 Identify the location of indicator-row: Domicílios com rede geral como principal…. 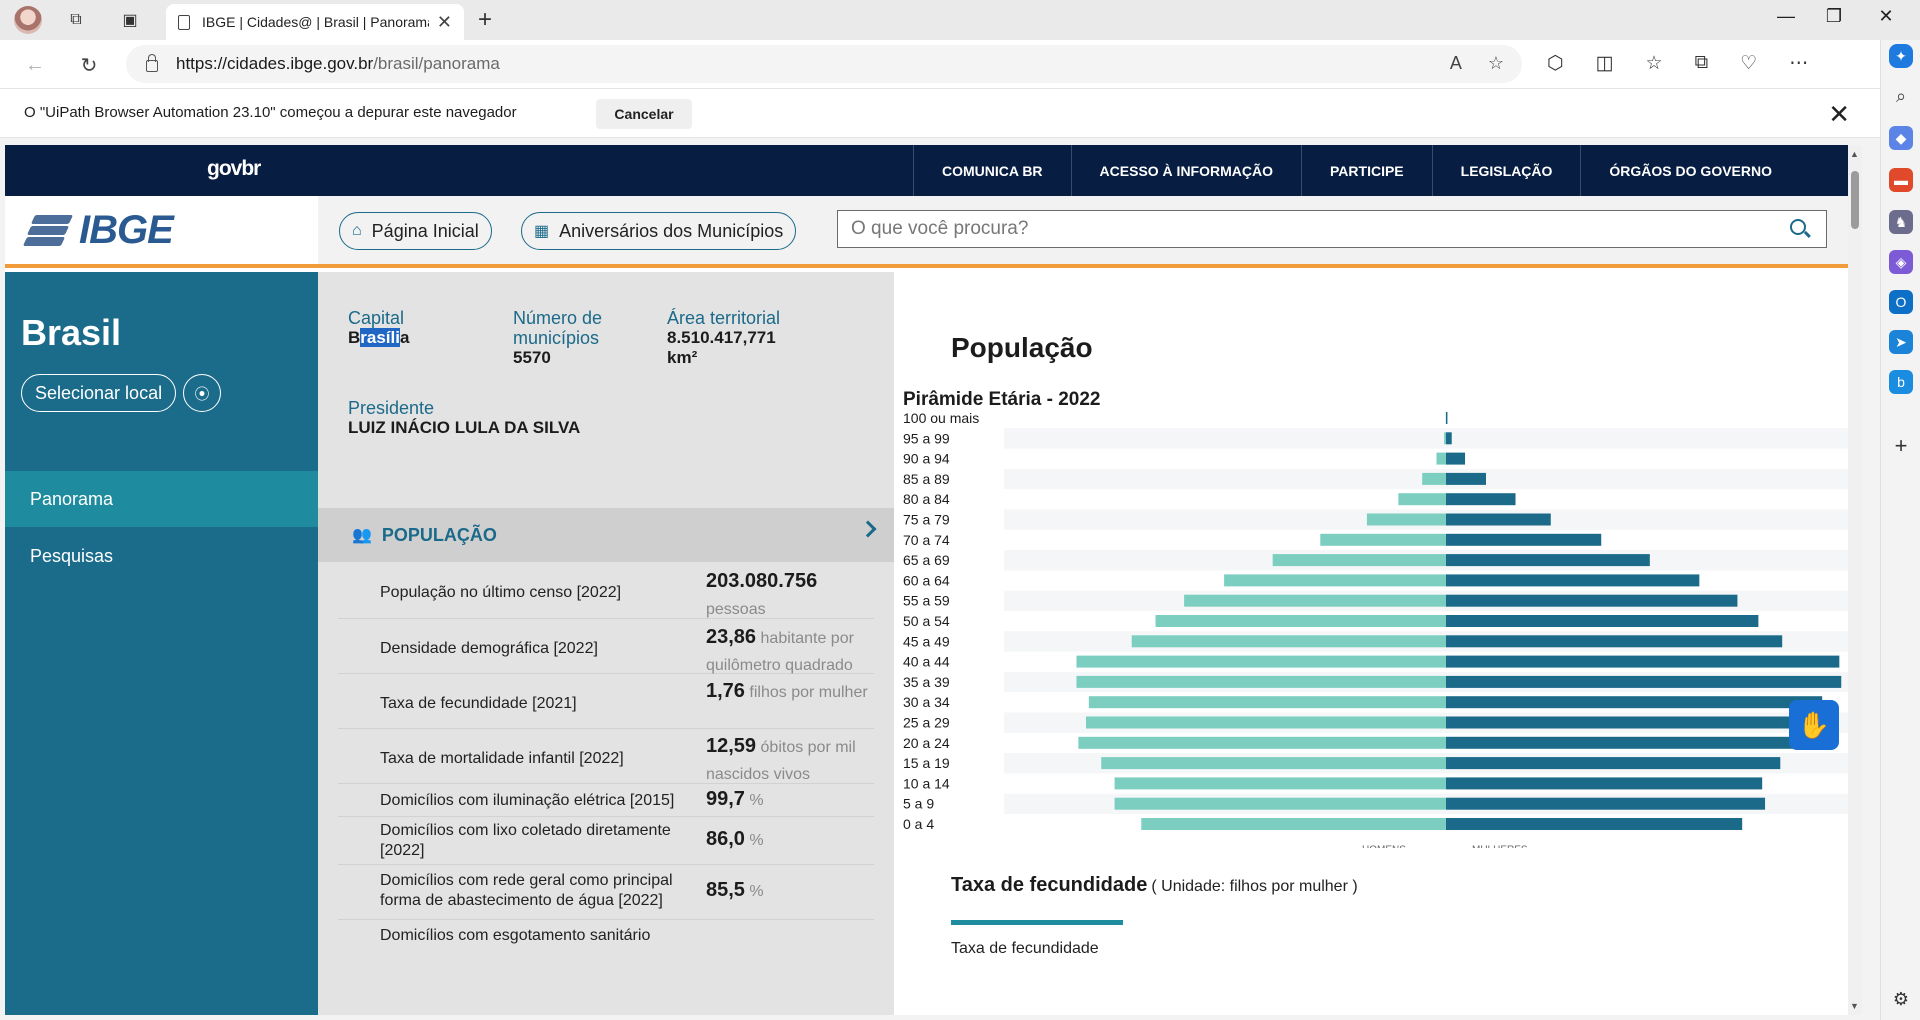
(606, 892).